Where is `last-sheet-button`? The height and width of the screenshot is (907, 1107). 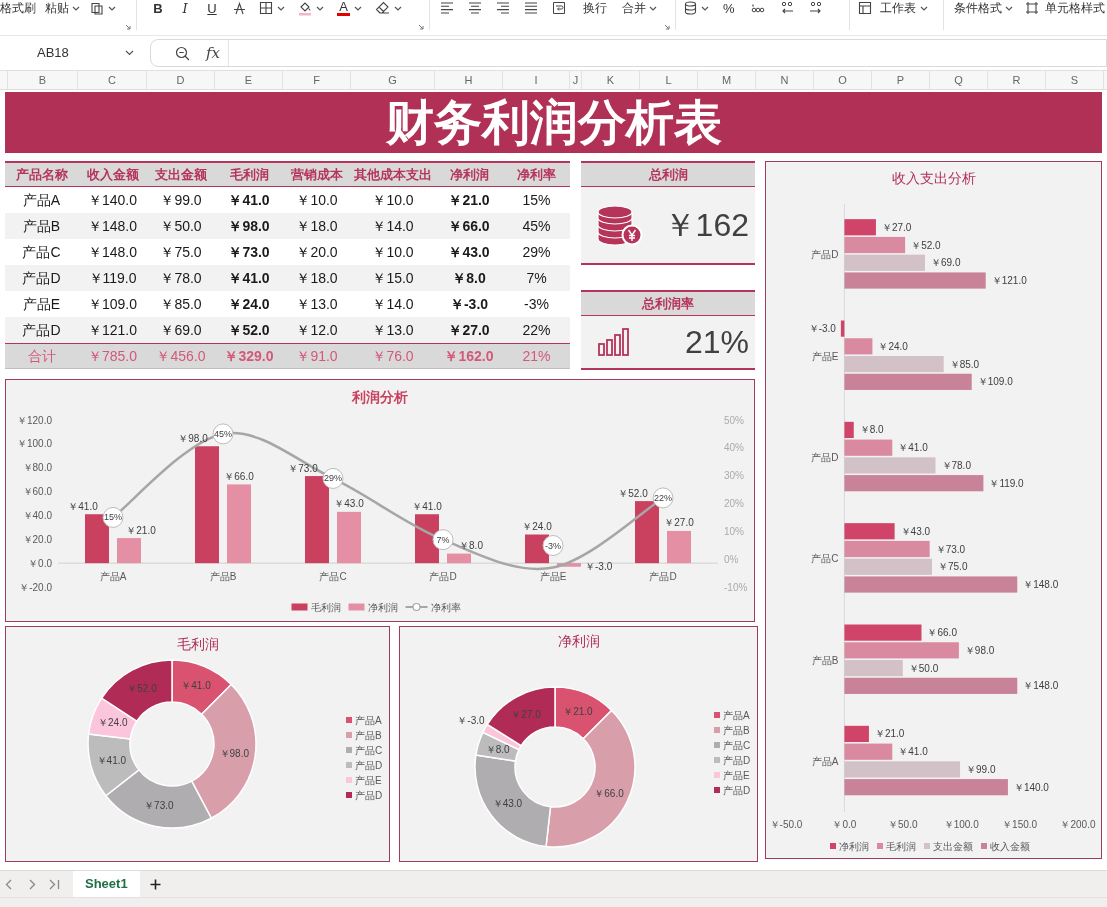
last-sheet-button is located at coordinates (55, 884).